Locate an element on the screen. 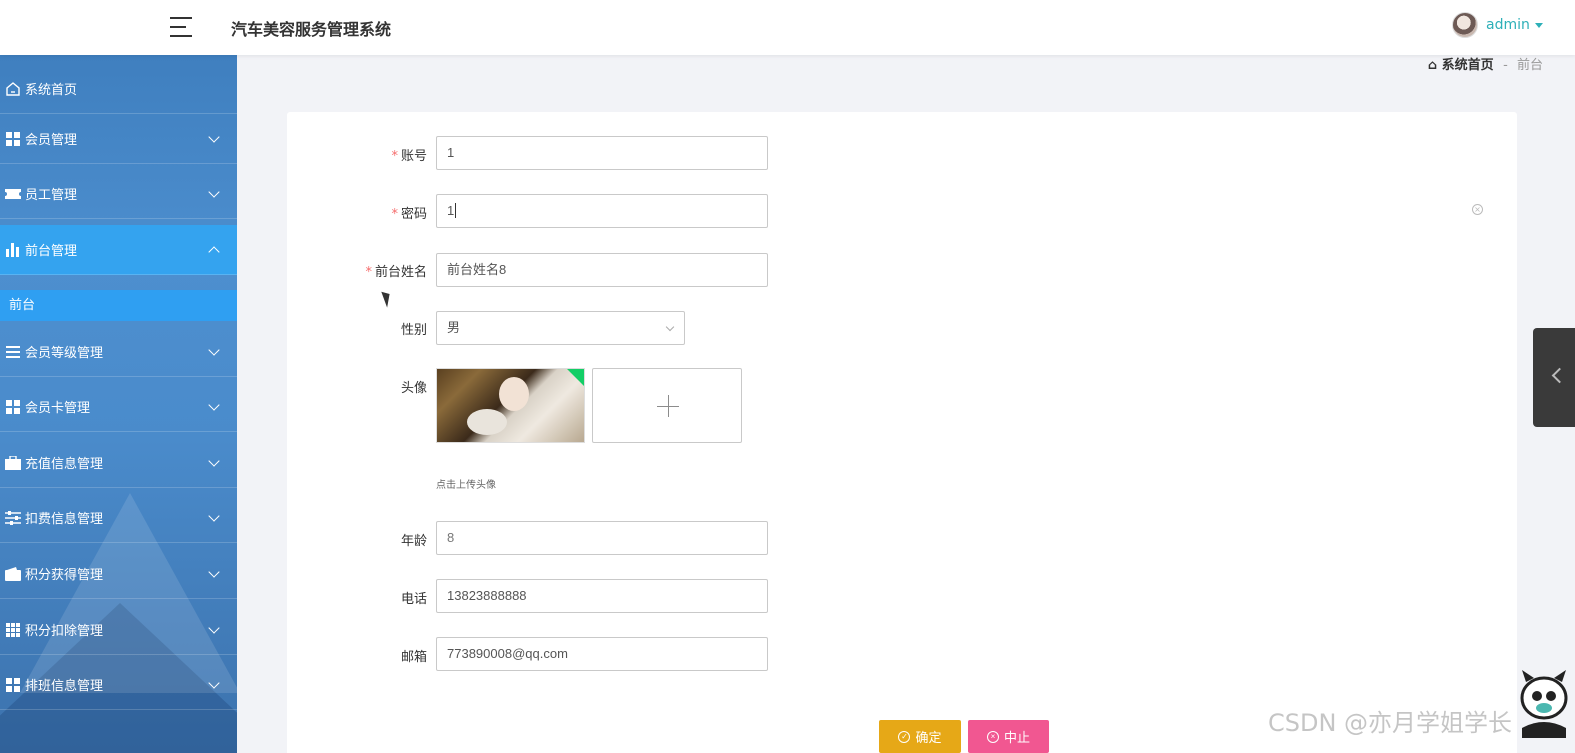 The image size is (1575, 753). menu-toggle-icon is located at coordinates (181, 27).